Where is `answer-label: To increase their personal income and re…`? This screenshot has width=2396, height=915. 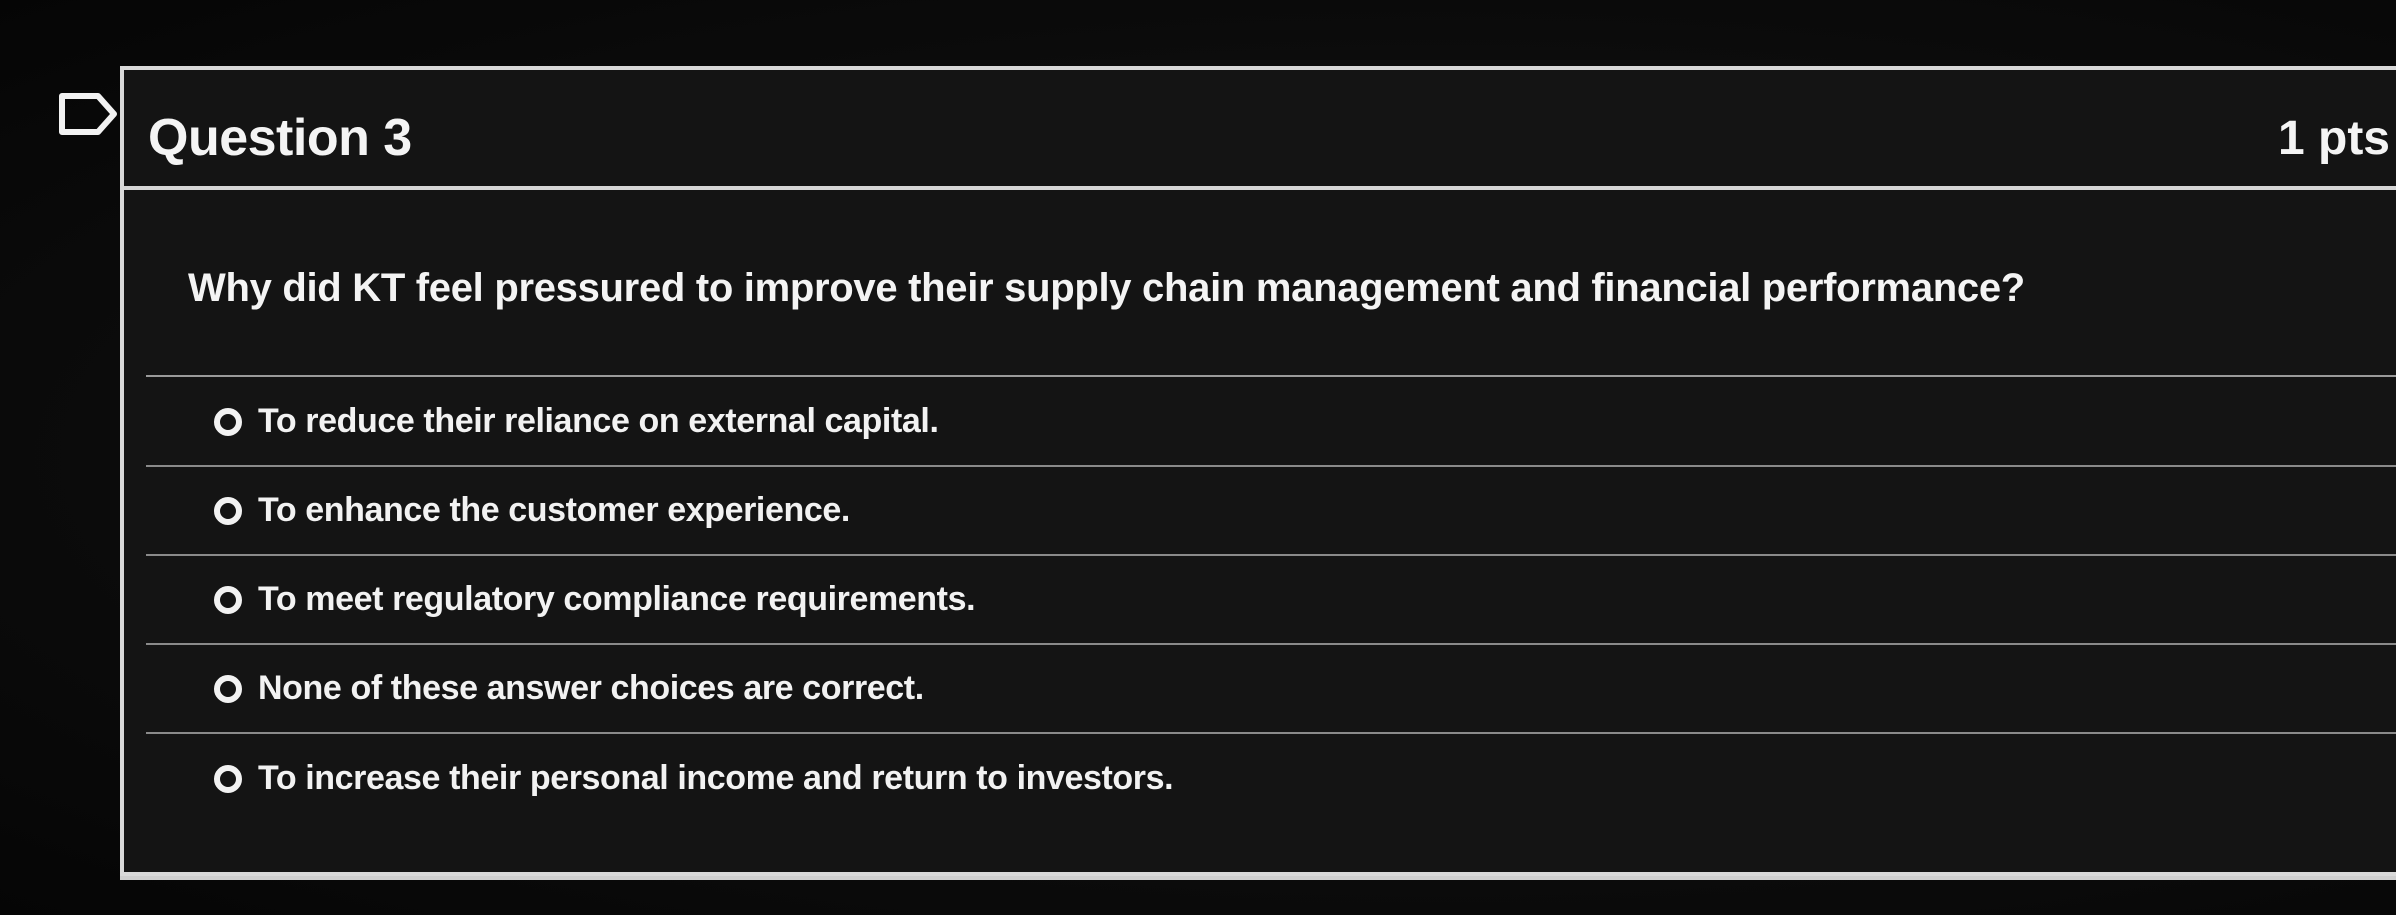
answer-label: To increase their personal income and re… is located at coordinates (716, 778).